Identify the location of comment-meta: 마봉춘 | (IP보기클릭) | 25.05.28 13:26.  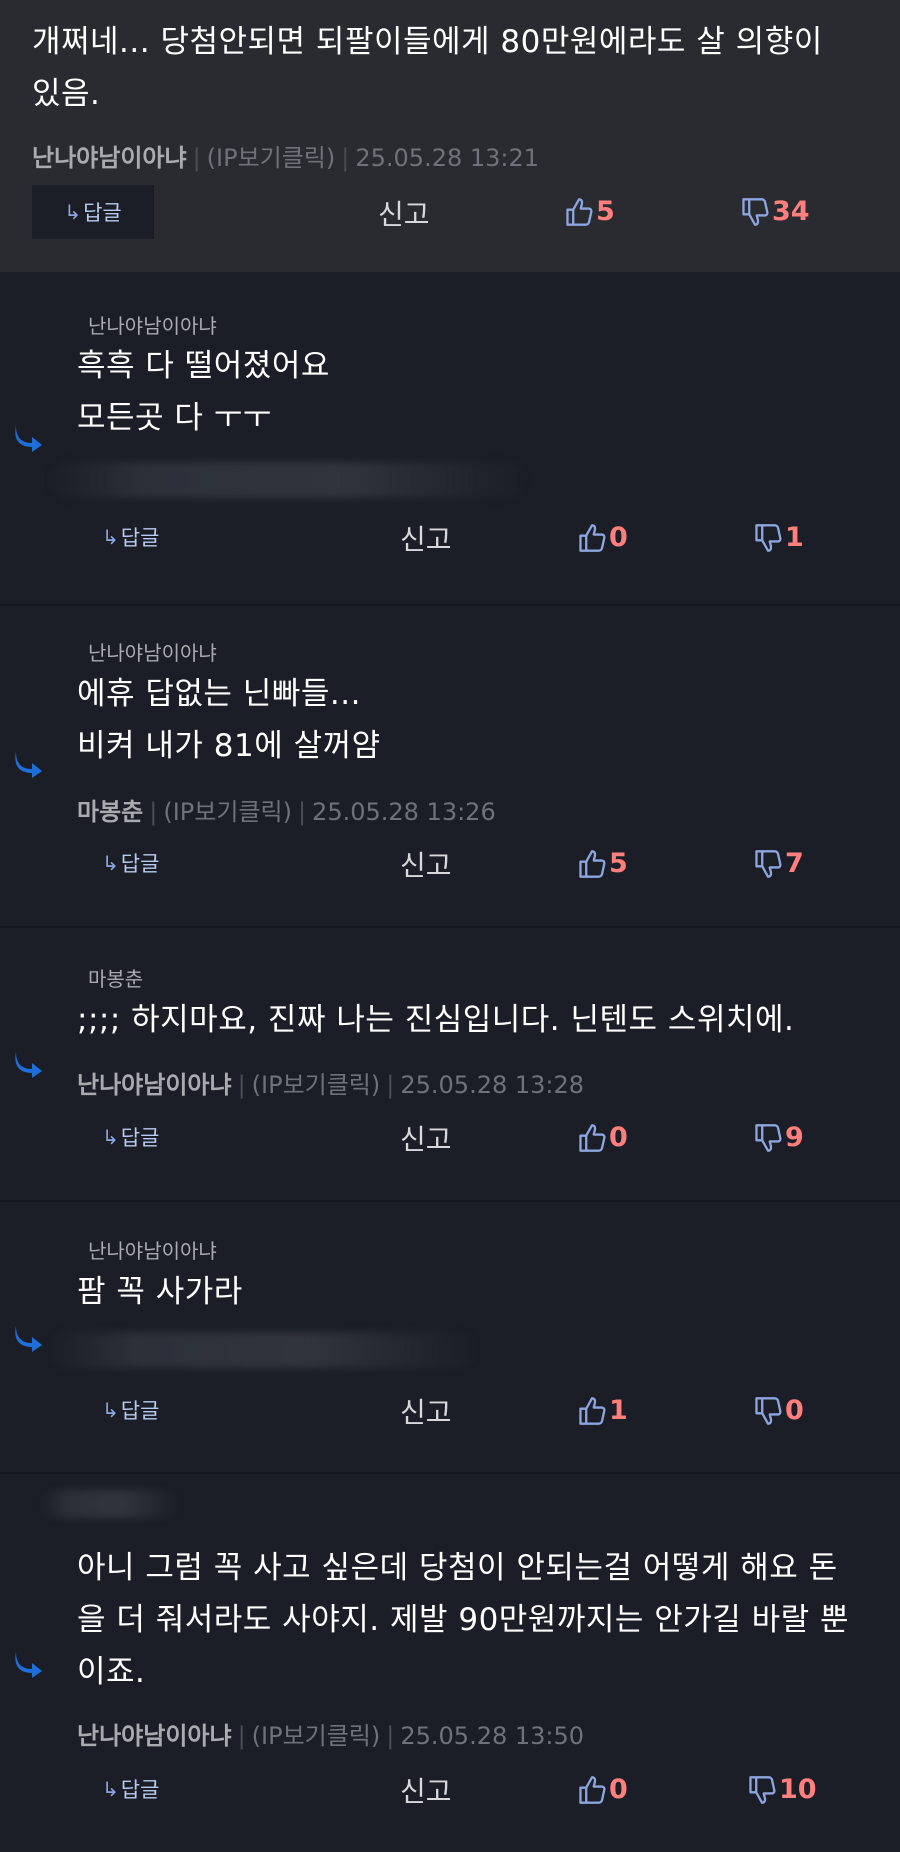
(286, 809).